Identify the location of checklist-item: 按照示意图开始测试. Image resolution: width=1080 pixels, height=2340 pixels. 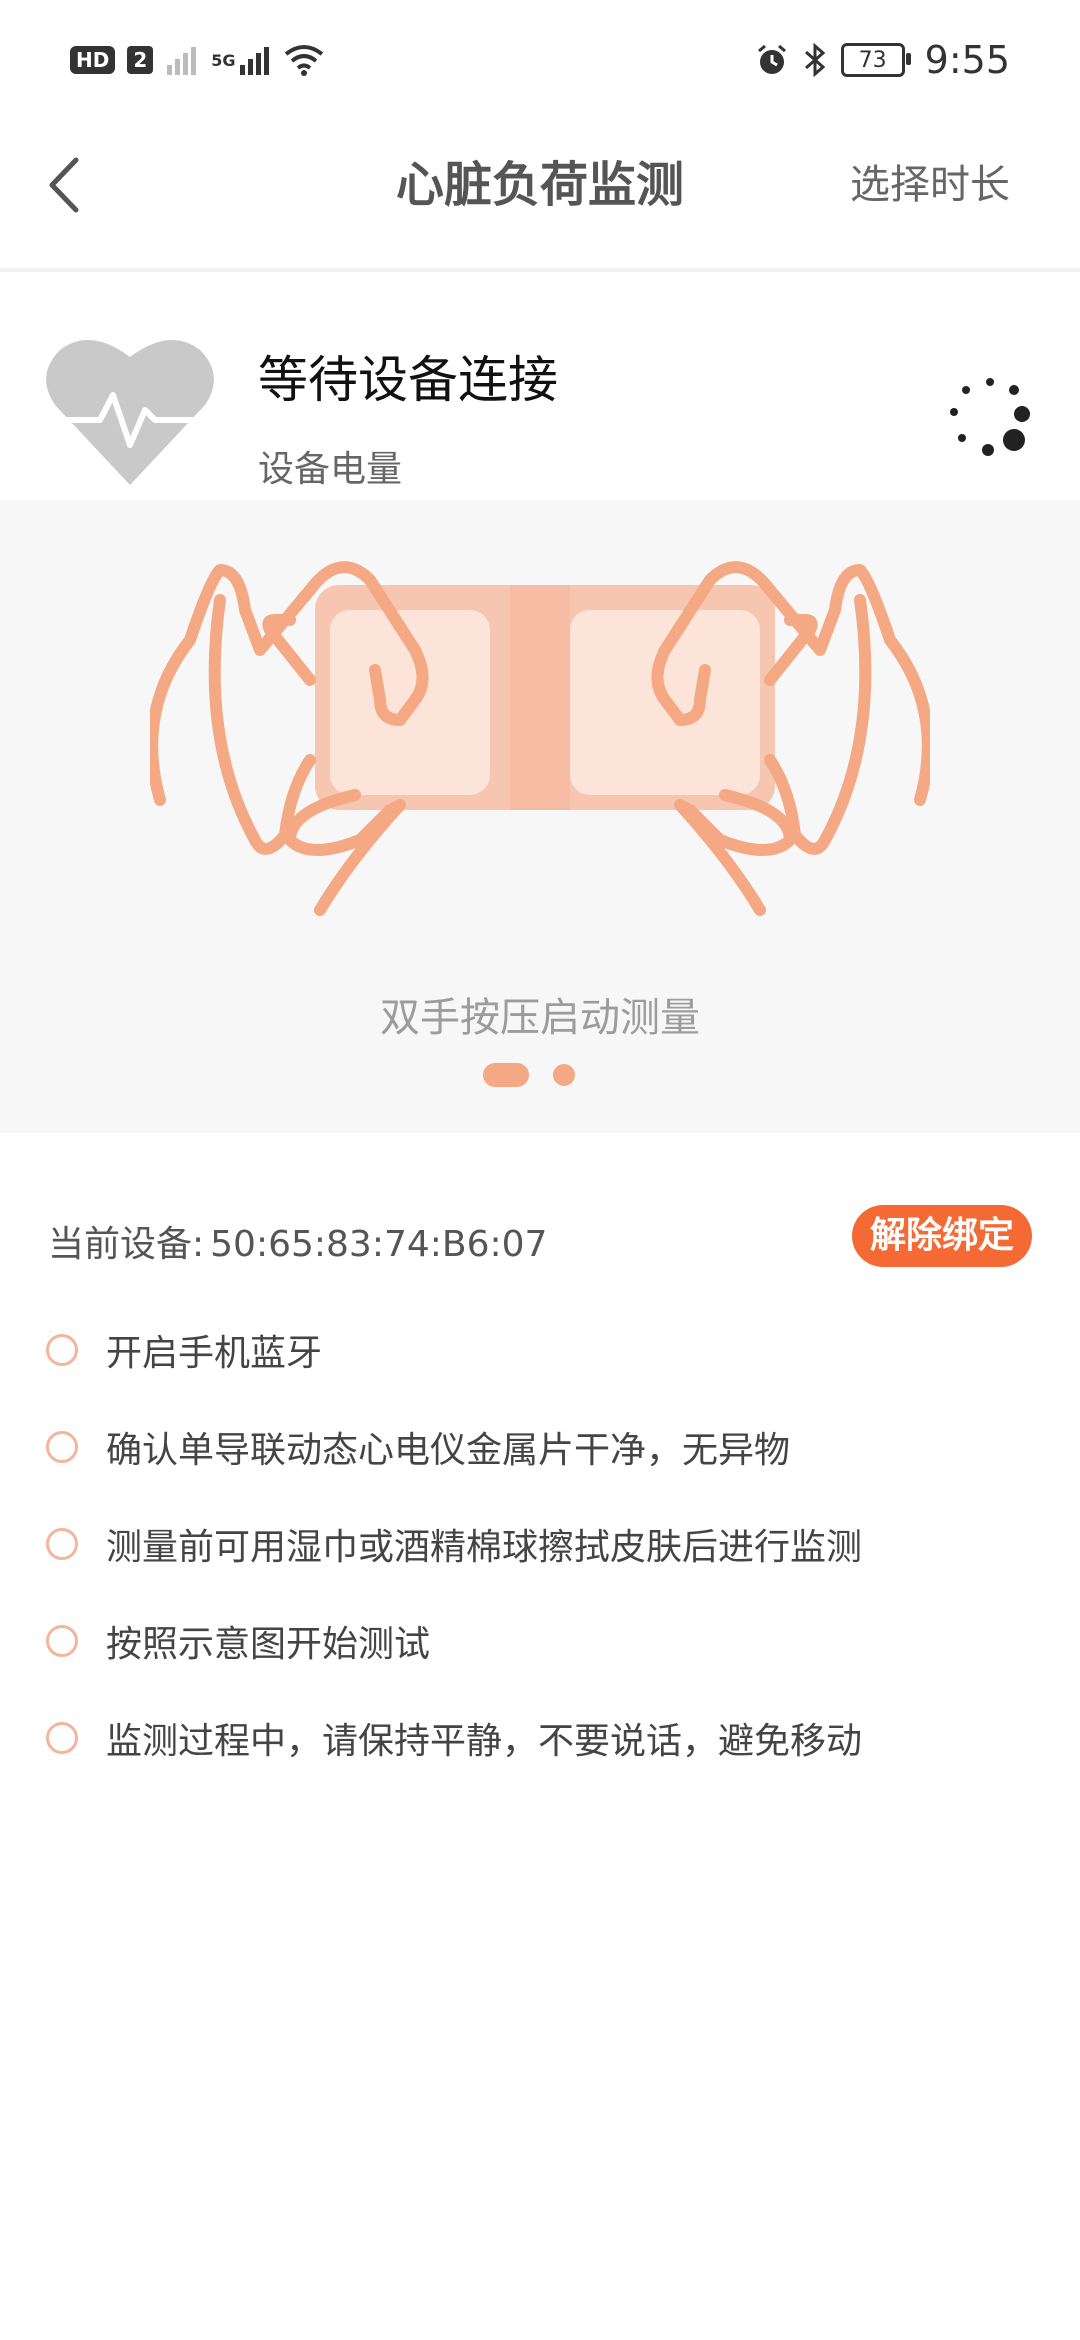
(238, 1641).